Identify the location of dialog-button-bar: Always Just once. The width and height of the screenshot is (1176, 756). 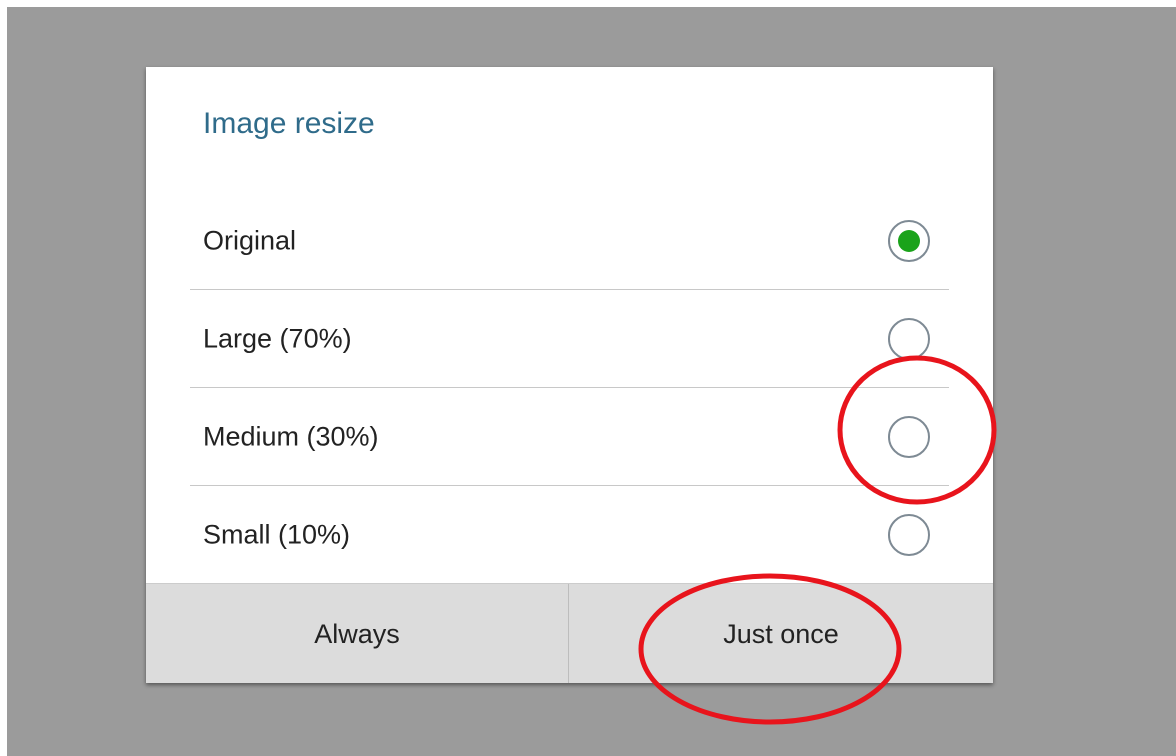
(569, 633).